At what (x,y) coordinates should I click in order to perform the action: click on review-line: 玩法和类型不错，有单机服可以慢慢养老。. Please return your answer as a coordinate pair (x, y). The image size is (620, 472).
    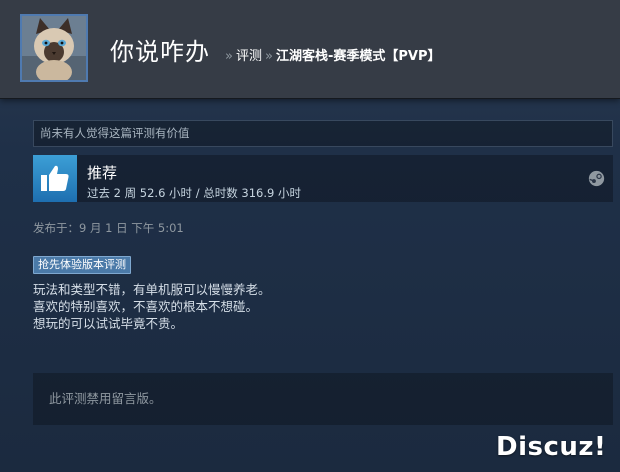
    Looking at the image, I should click on (152, 289).